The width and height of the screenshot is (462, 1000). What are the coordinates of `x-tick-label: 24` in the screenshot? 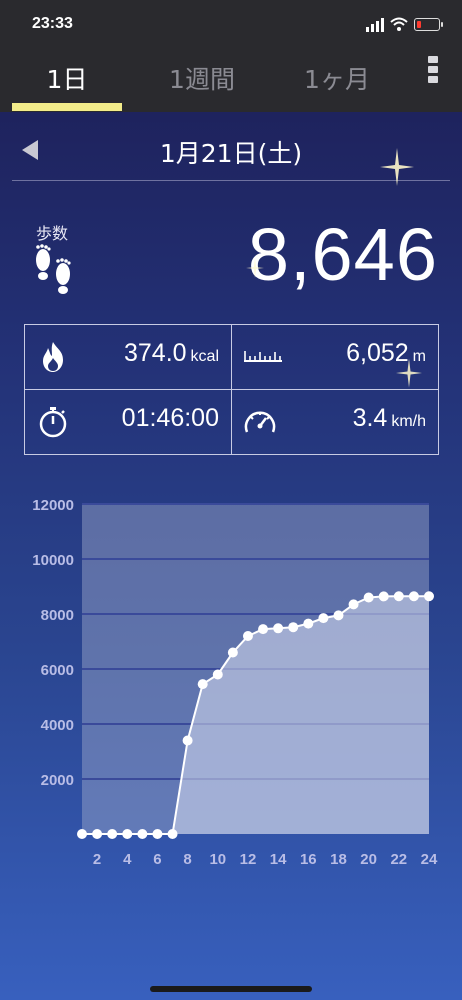 It's located at (429, 859).